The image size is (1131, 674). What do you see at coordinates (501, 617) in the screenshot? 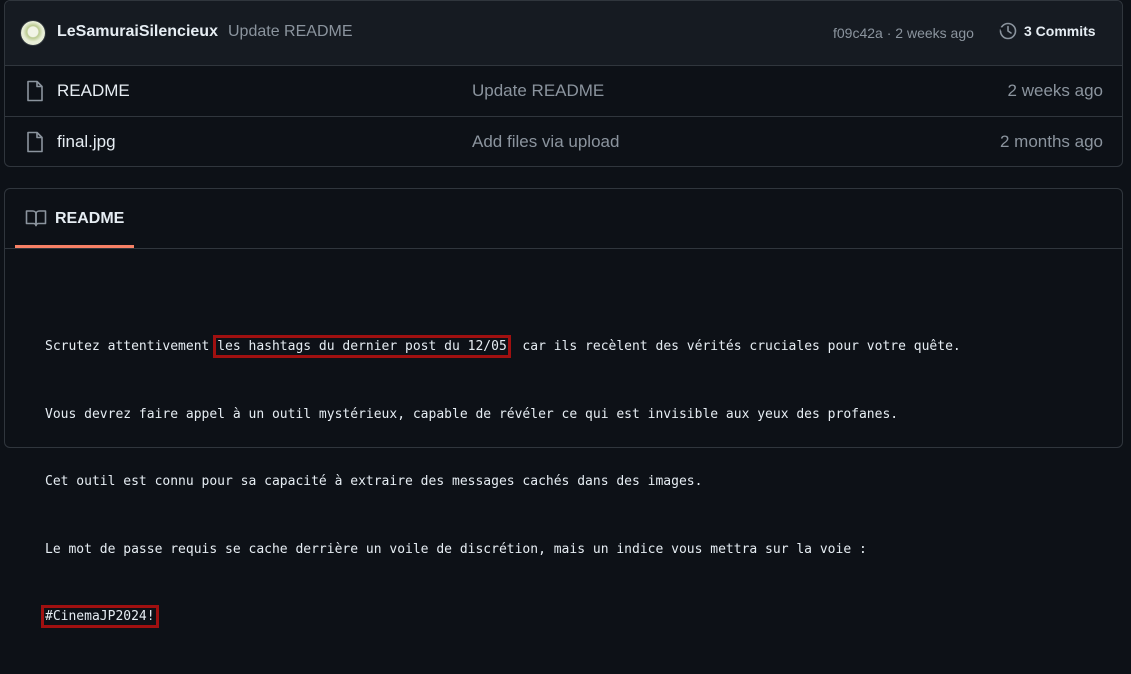
I see `readme-line-5: #CinemaJP2024!` at bounding box center [501, 617].